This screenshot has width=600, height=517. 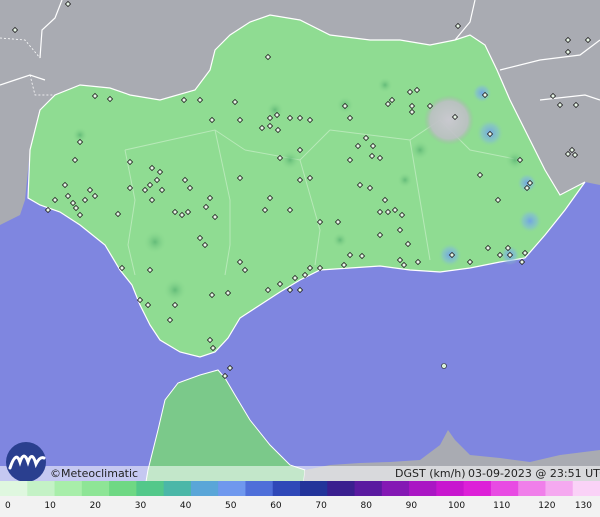 I want to click on legend-tick-label: 80, so click(x=367, y=506).